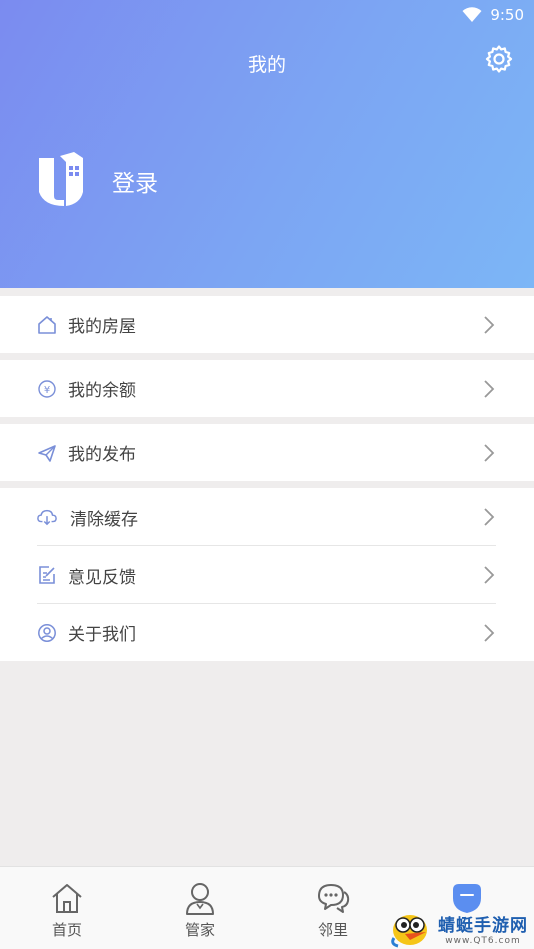 The image size is (534, 949). I want to click on menu-item-label: 我的发布, so click(102, 455).